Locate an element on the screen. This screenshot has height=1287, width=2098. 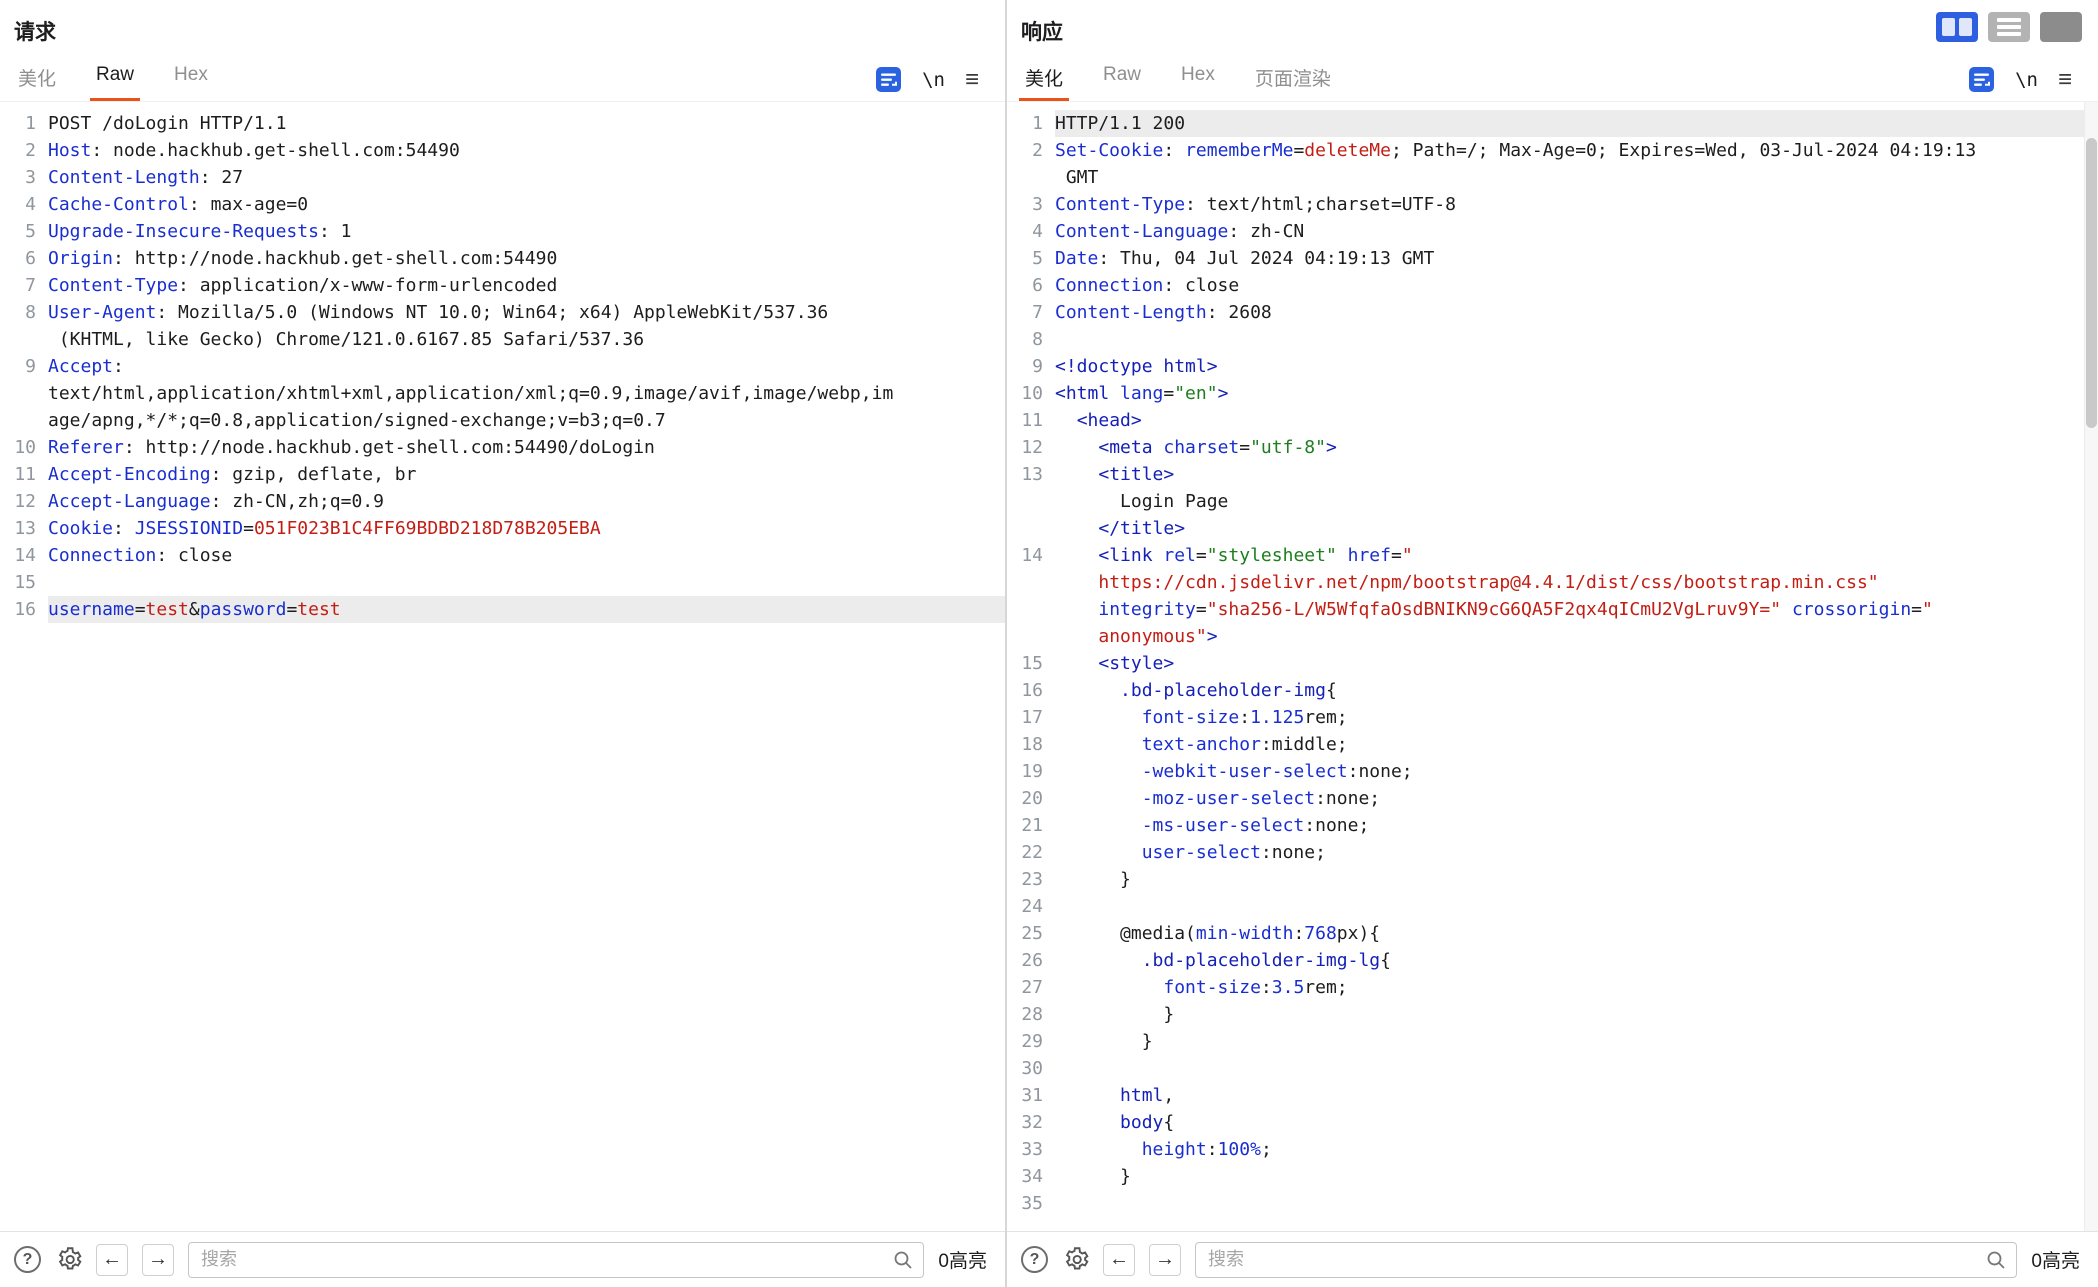
code-line: 24 is located at coordinates (1552, 906).